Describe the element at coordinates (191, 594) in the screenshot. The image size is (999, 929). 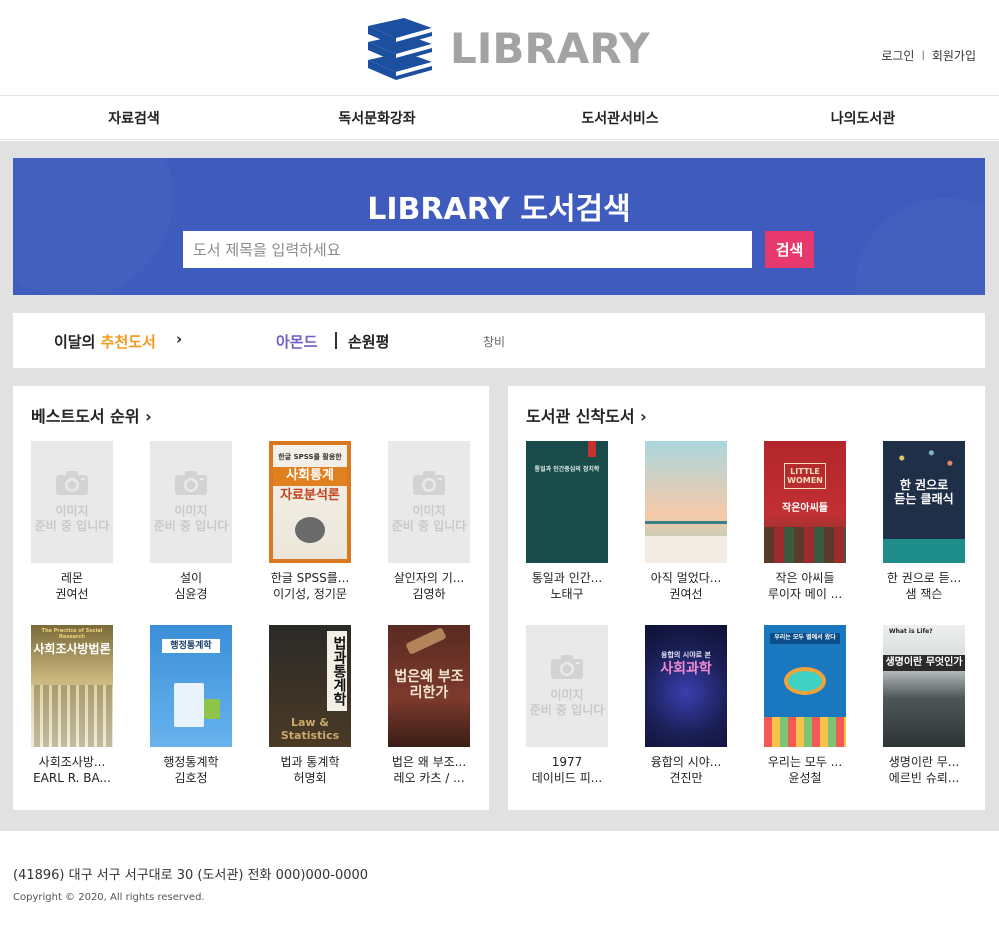
I see `book-author: 심윤경` at that location.